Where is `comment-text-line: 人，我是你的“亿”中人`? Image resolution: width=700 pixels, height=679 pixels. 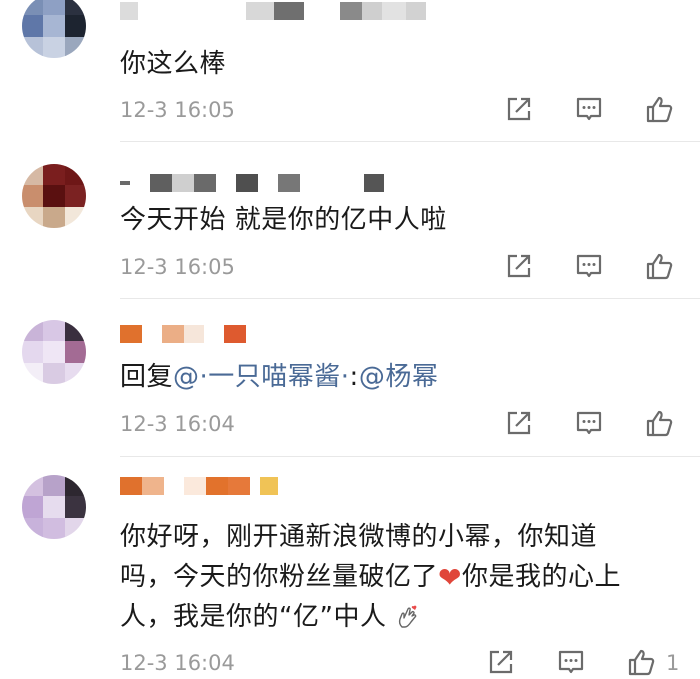
comment-text-line: 人，我是你的“亿”中人 is located at coordinates (400, 617).